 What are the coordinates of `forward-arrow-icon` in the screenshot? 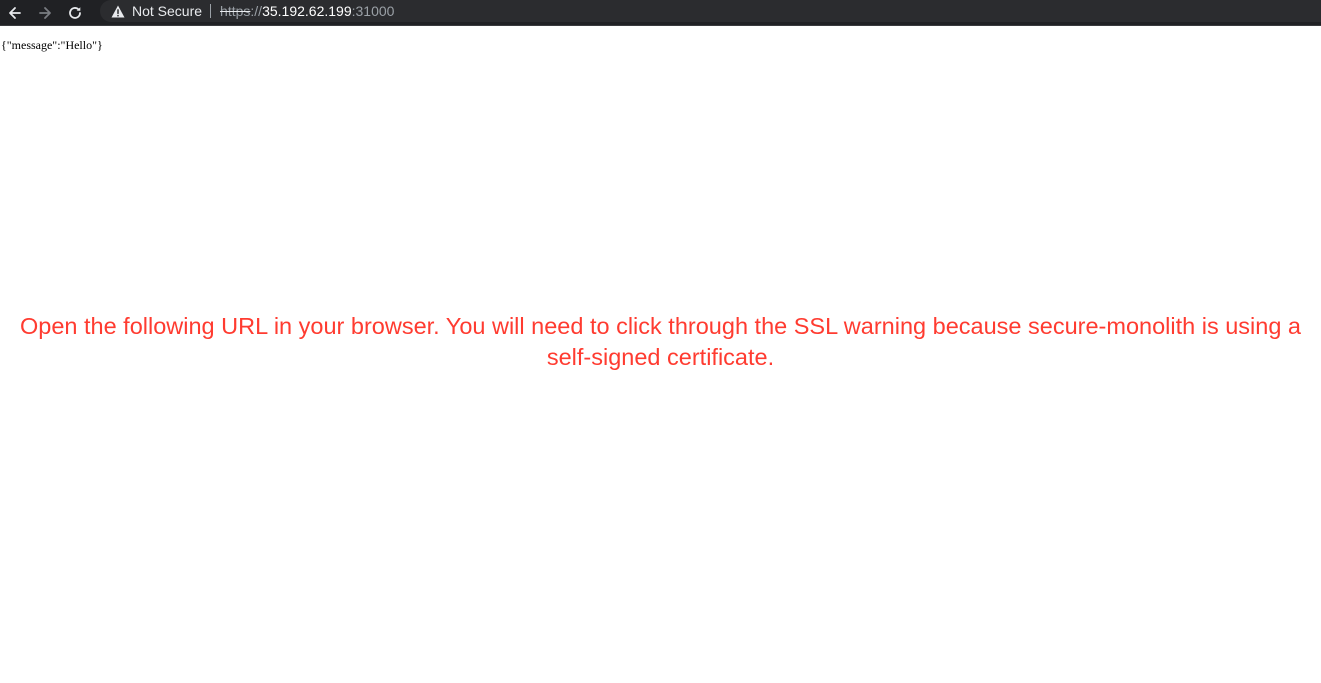 It's located at (45, 13).